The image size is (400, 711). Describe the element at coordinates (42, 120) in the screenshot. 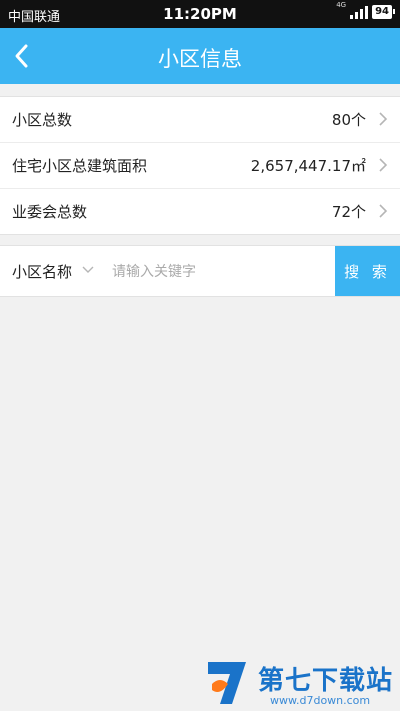

I see `stat-label: 小区总数` at that location.